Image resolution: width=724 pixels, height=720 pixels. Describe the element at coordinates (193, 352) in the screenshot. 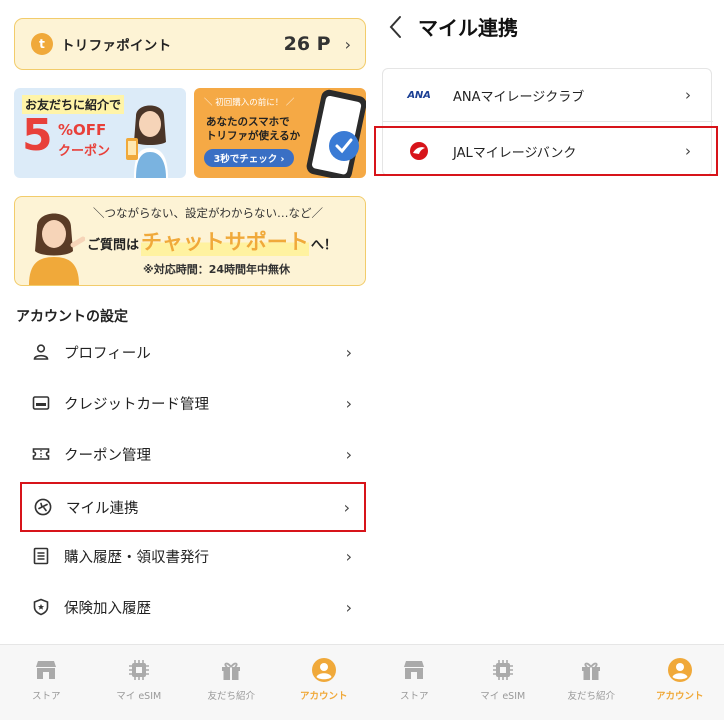

I see `menu-item-profile: プロフィール ›` at that location.